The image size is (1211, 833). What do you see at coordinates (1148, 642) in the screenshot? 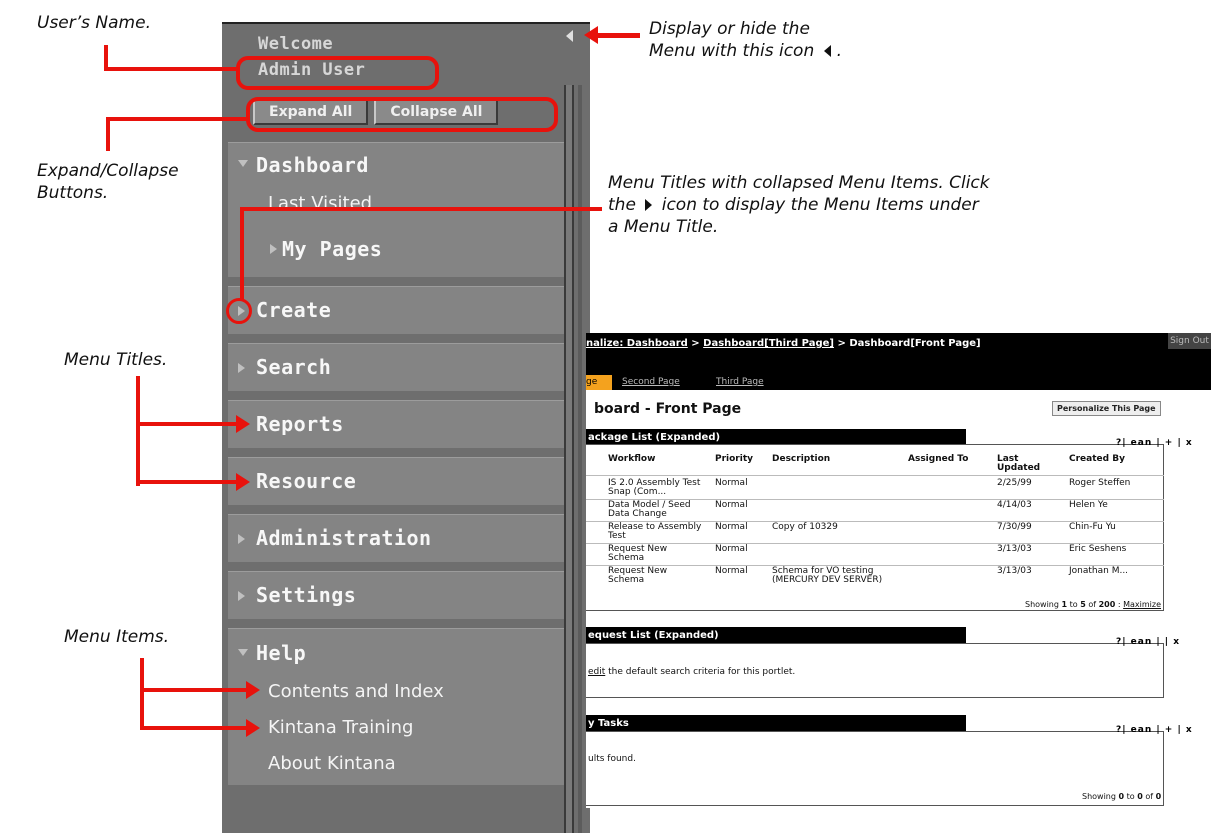
I see `portlet-controls: ?| ean | | x` at bounding box center [1148, 642].